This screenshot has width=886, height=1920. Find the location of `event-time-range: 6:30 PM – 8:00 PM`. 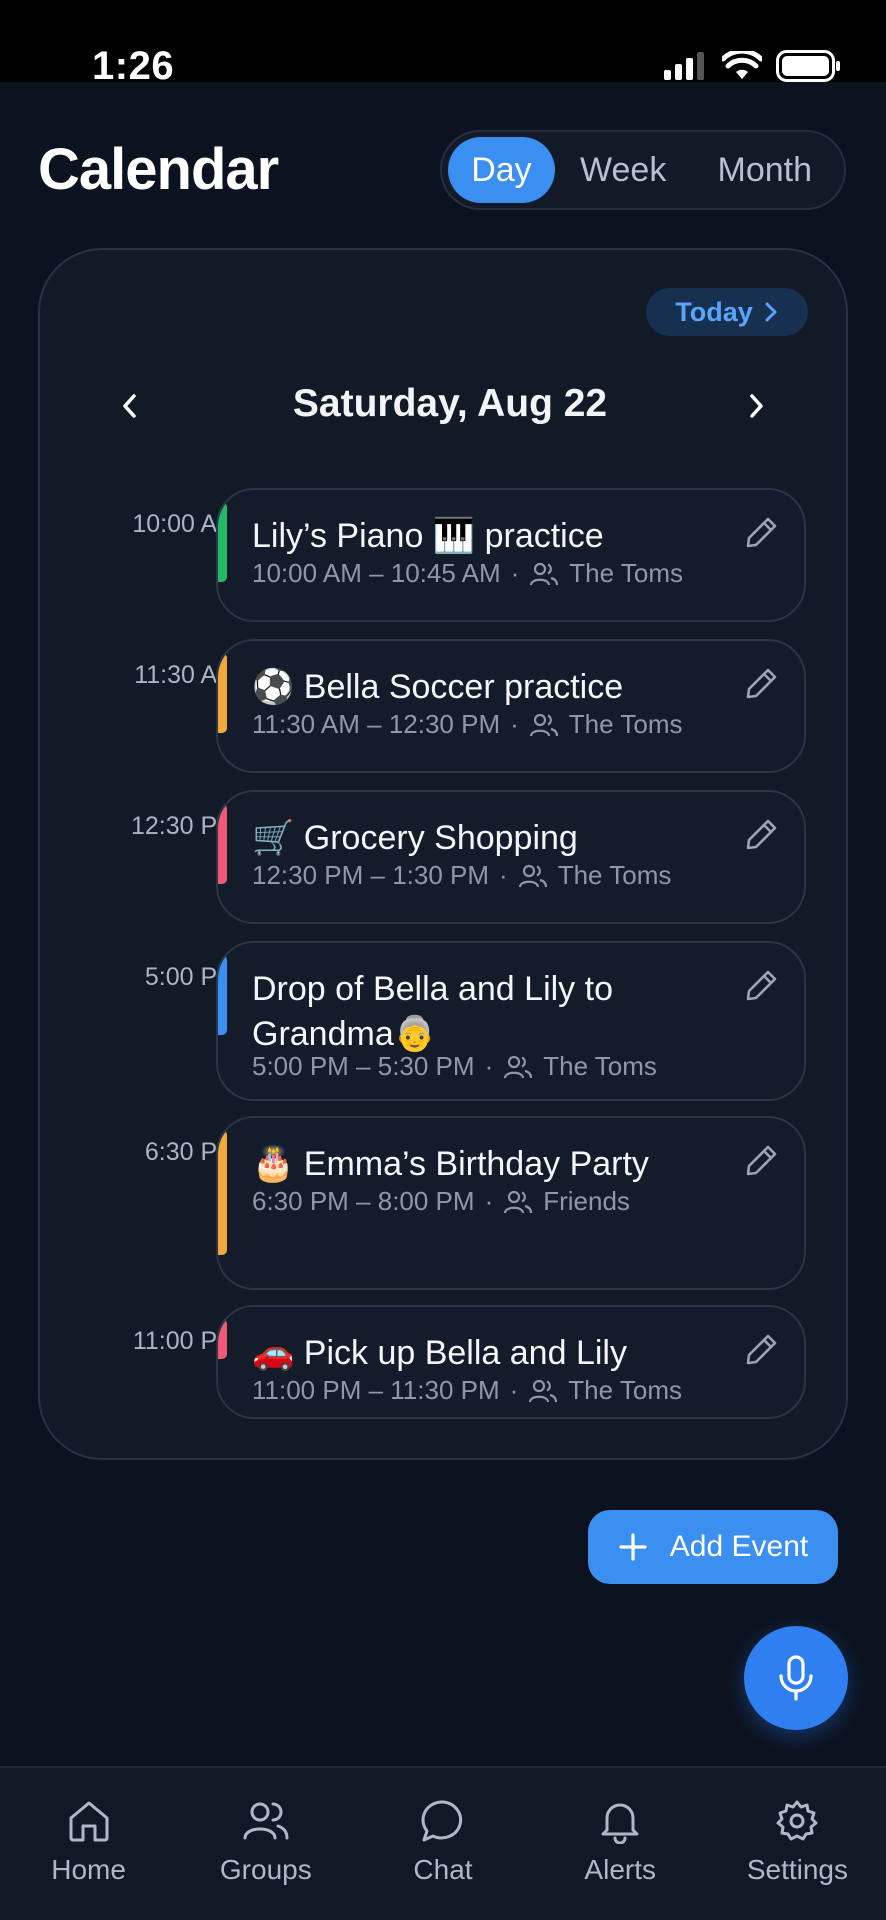

event-time-range: 6:30 PM – 8:00 PM is located at coordinates (363, 1201).